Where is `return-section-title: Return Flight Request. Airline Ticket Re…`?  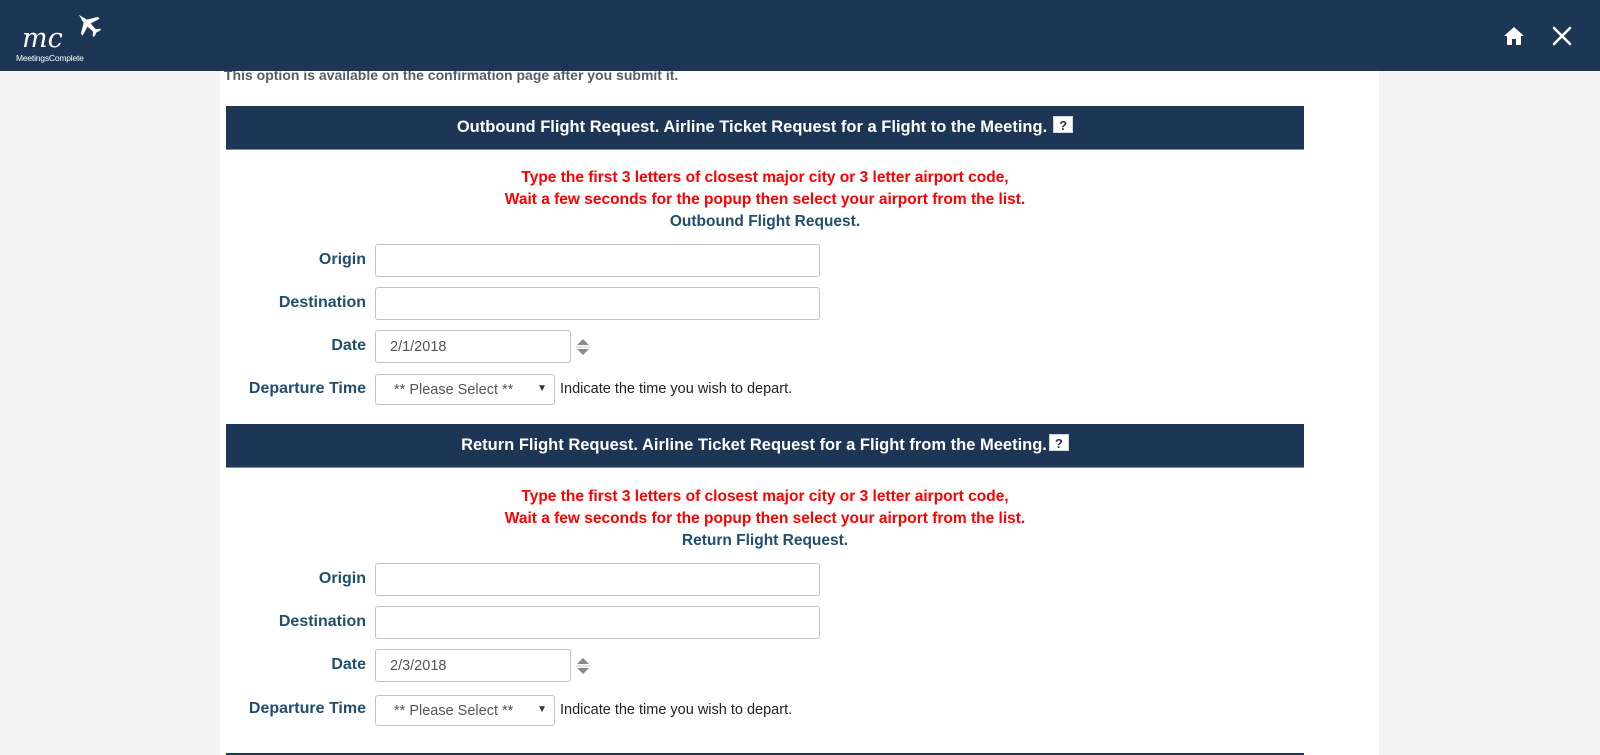
return-section-title: Return Flight Request. Airline Ticket Re… is located at coordinates (754, 445).